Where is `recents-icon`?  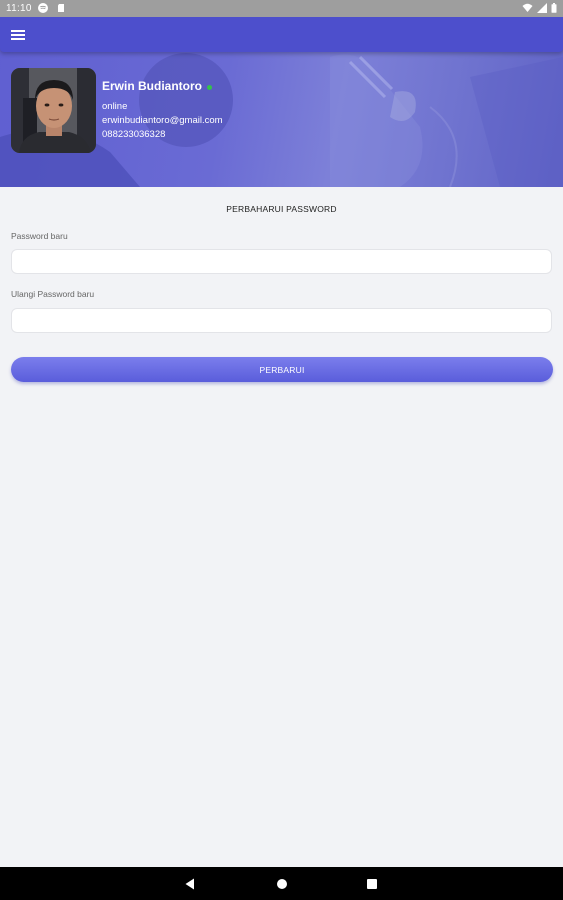 recents-icon is located at coordinates (372, 884).